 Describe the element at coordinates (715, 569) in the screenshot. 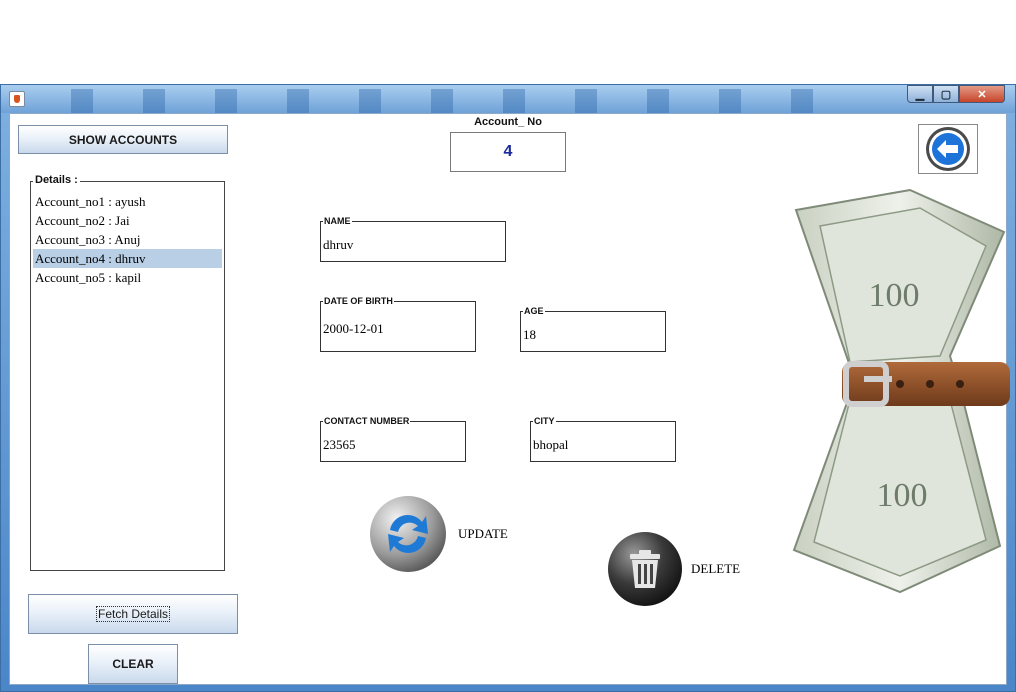

I see `delete-label: DELETE` at that location.